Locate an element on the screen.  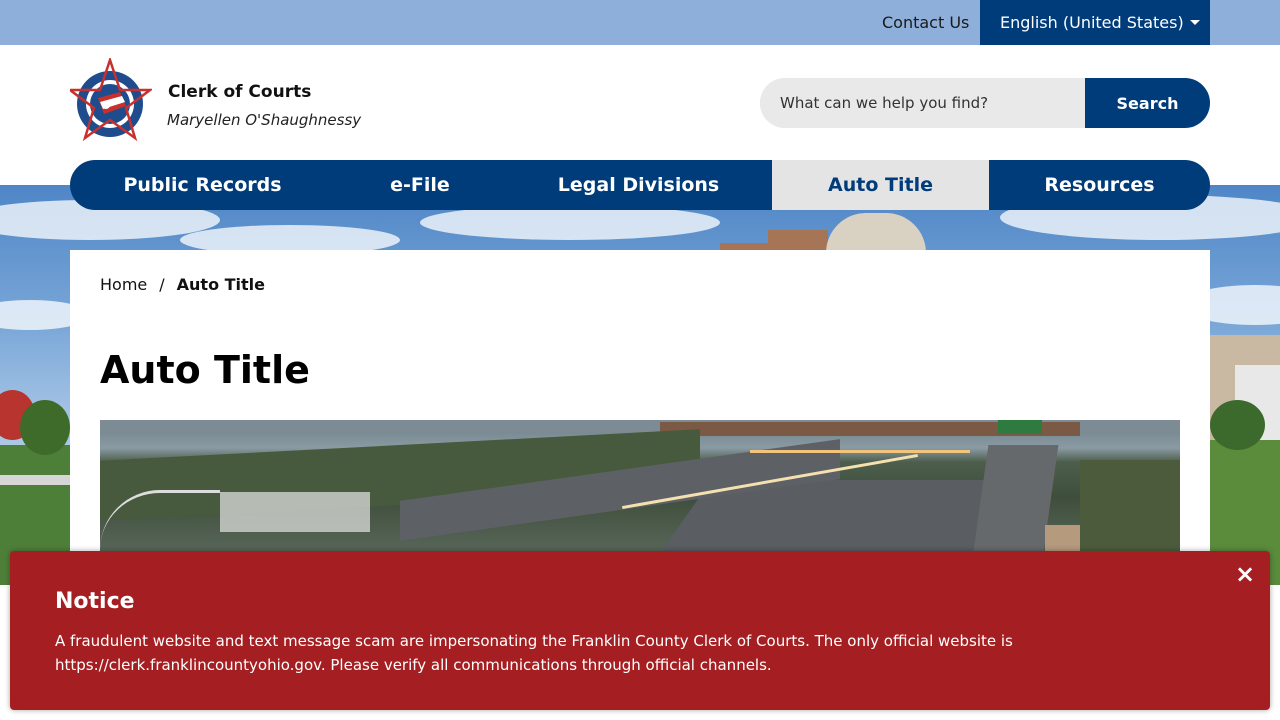
nav-item-e-file: e-File is located at coordinates (420, 185).